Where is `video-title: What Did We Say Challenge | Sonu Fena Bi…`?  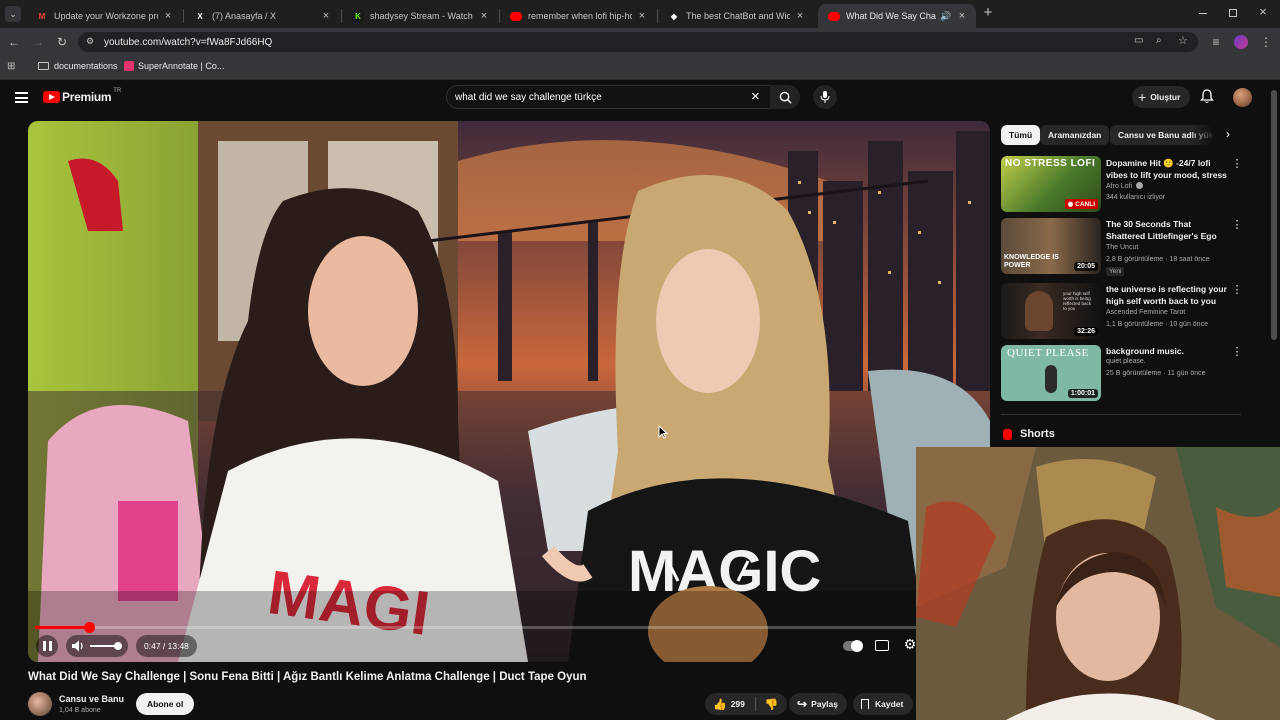
video-title: What Did We Say Challenge | Sonu Fena Bi… is located at coordinates (307, 677).